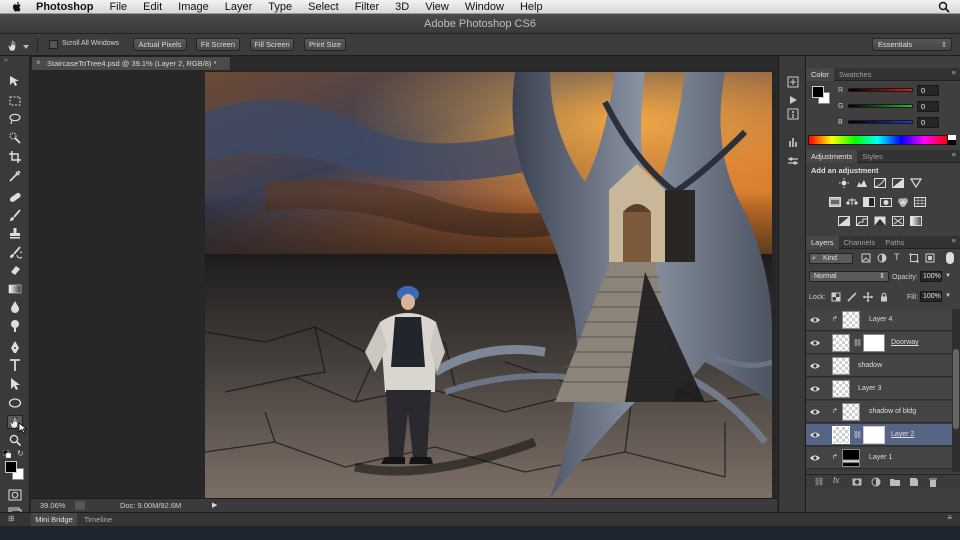 The height and width of the screenshot is (540, 960). Describe the element at coordinates (852, 297) in the screenshot. I see `lock-image-pixels-icon` at that location.